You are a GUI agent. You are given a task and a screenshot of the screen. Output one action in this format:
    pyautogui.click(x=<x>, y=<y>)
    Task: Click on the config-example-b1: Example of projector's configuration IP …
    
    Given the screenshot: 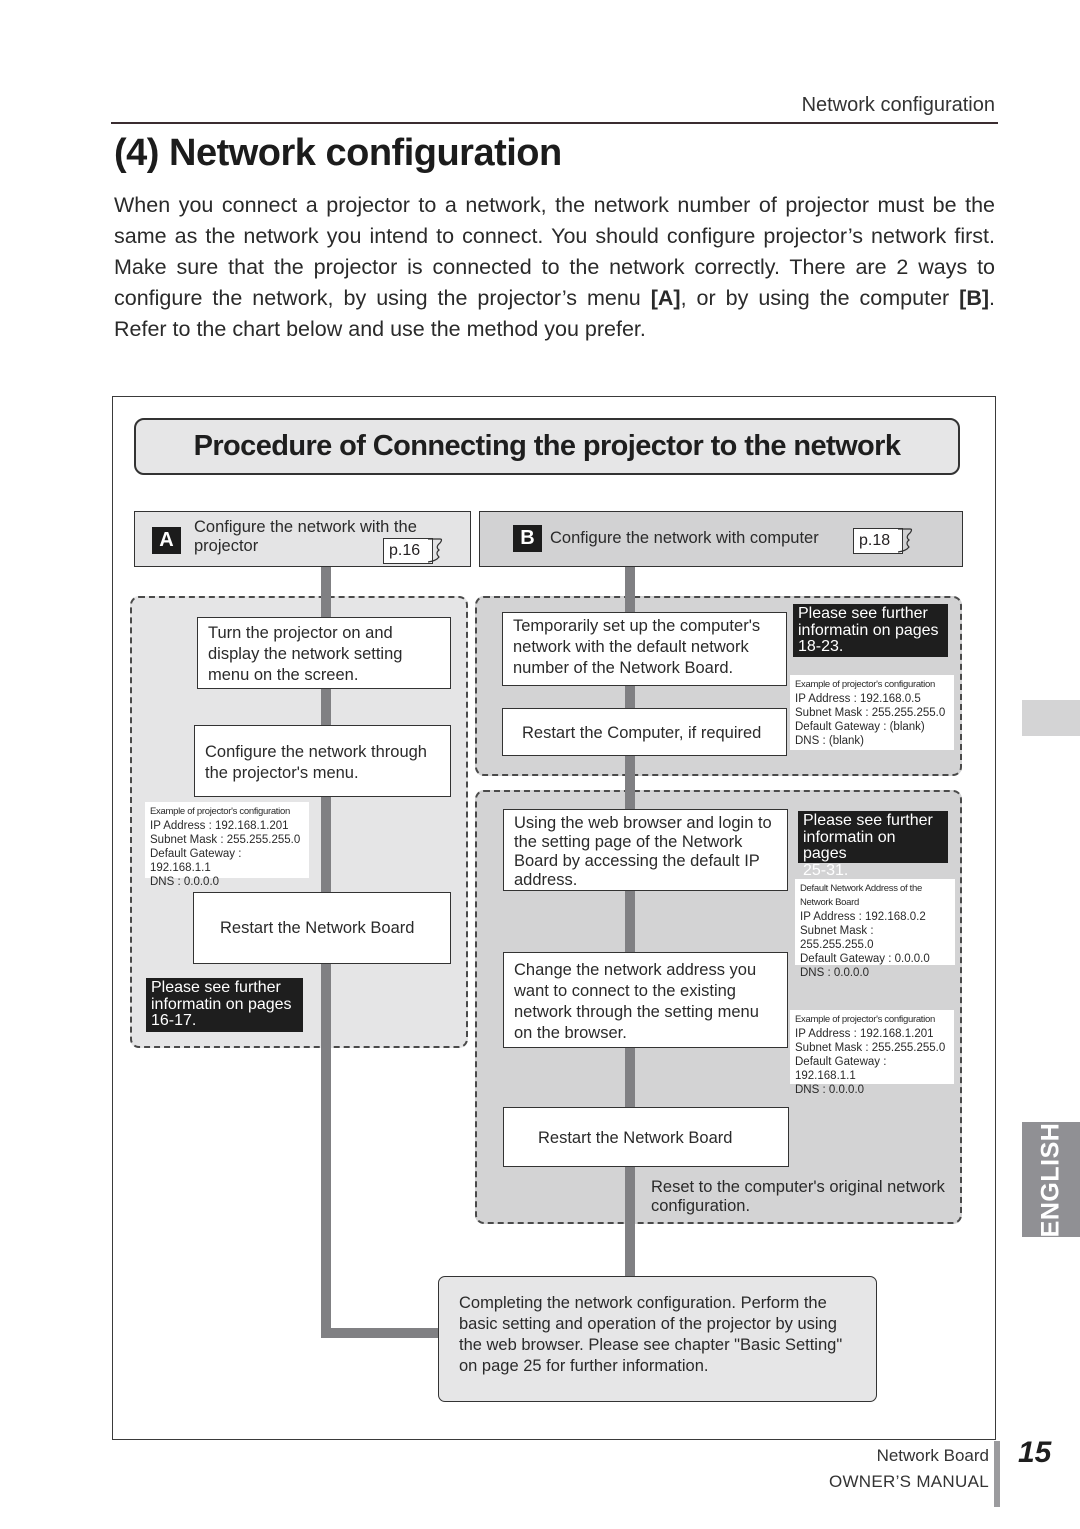 What is the action you would take?
    pyautogui.click(x=872, y=712)
    